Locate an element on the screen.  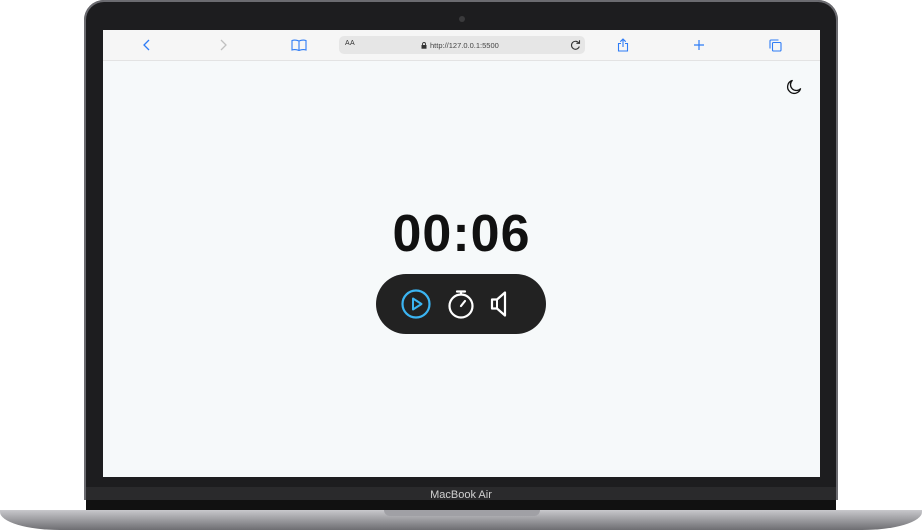
opening-notch is located at coordinates (462, 513).